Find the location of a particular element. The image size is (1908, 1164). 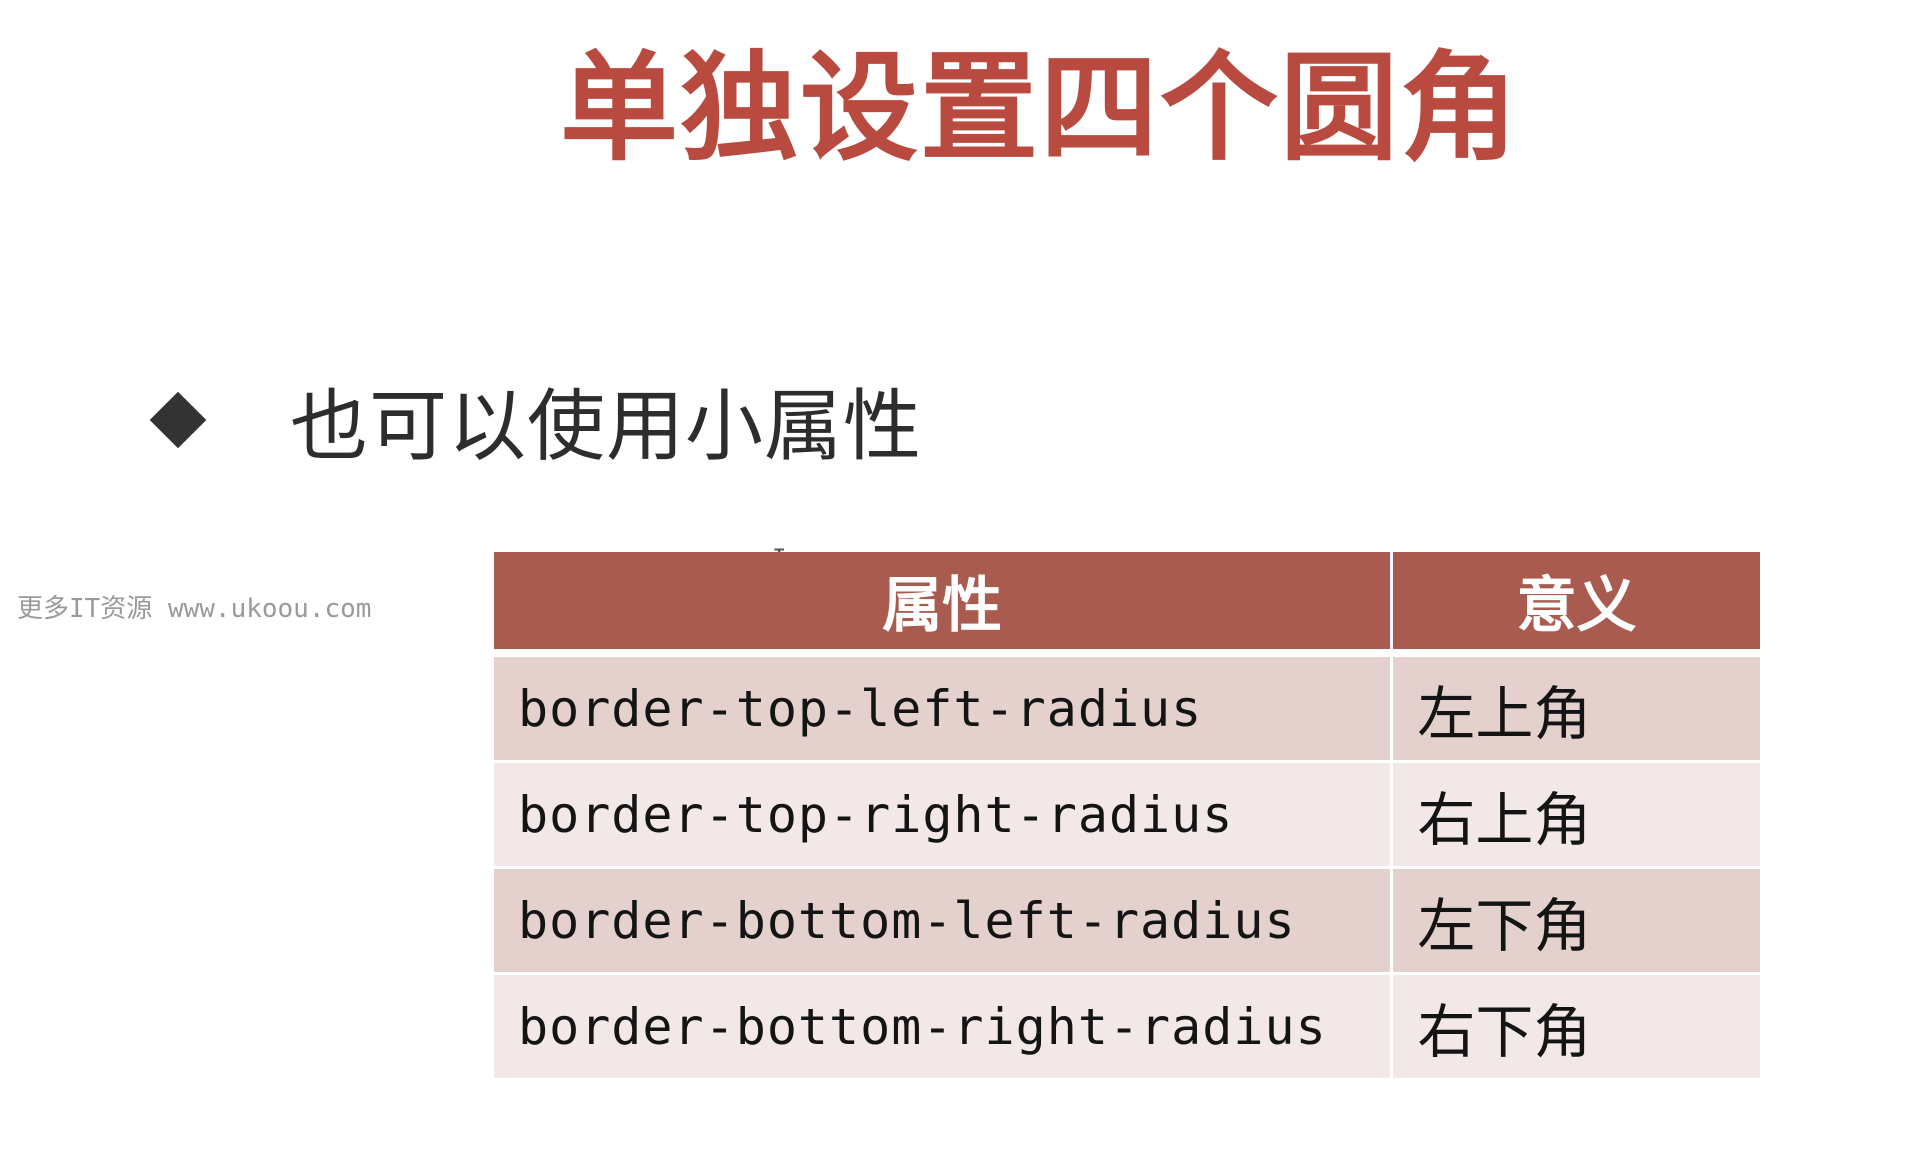

table-row: border-top-right-radius 右上角 is located at coordinates (1127, 814).